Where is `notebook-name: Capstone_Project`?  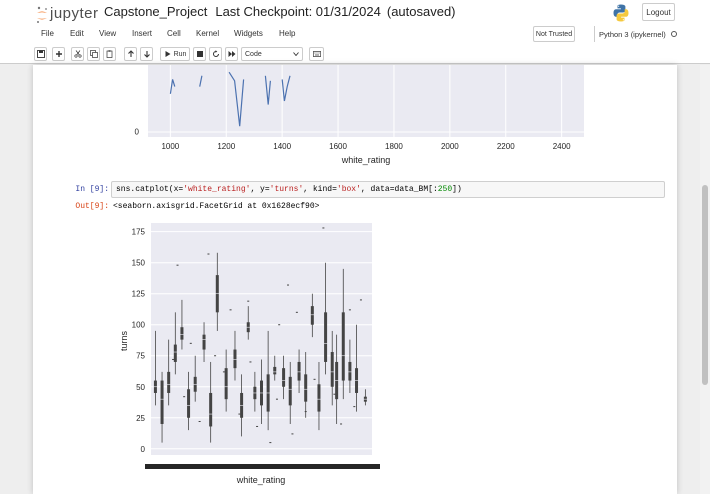 notebook-name: Capstone_Project is located at coordinates (155, 11).